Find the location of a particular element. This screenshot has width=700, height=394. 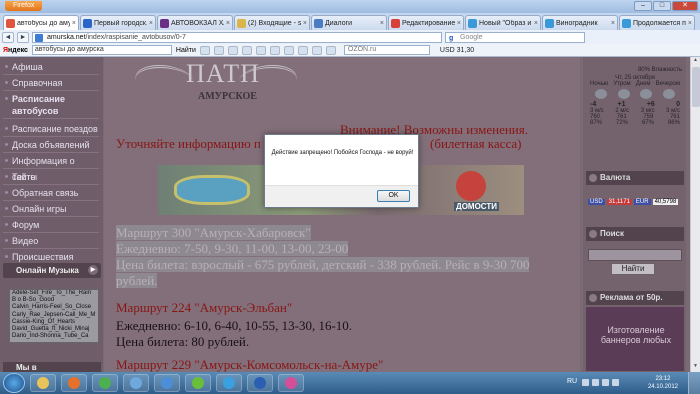

search-engine-box: g Google is located at coordinates (515, 37).